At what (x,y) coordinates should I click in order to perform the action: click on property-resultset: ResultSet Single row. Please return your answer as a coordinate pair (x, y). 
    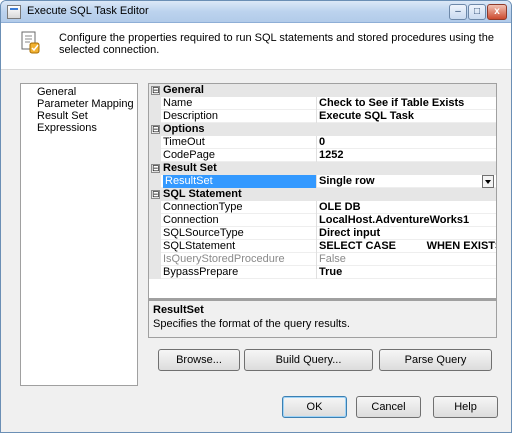
    Looking at the image, I should click on (322, 181).